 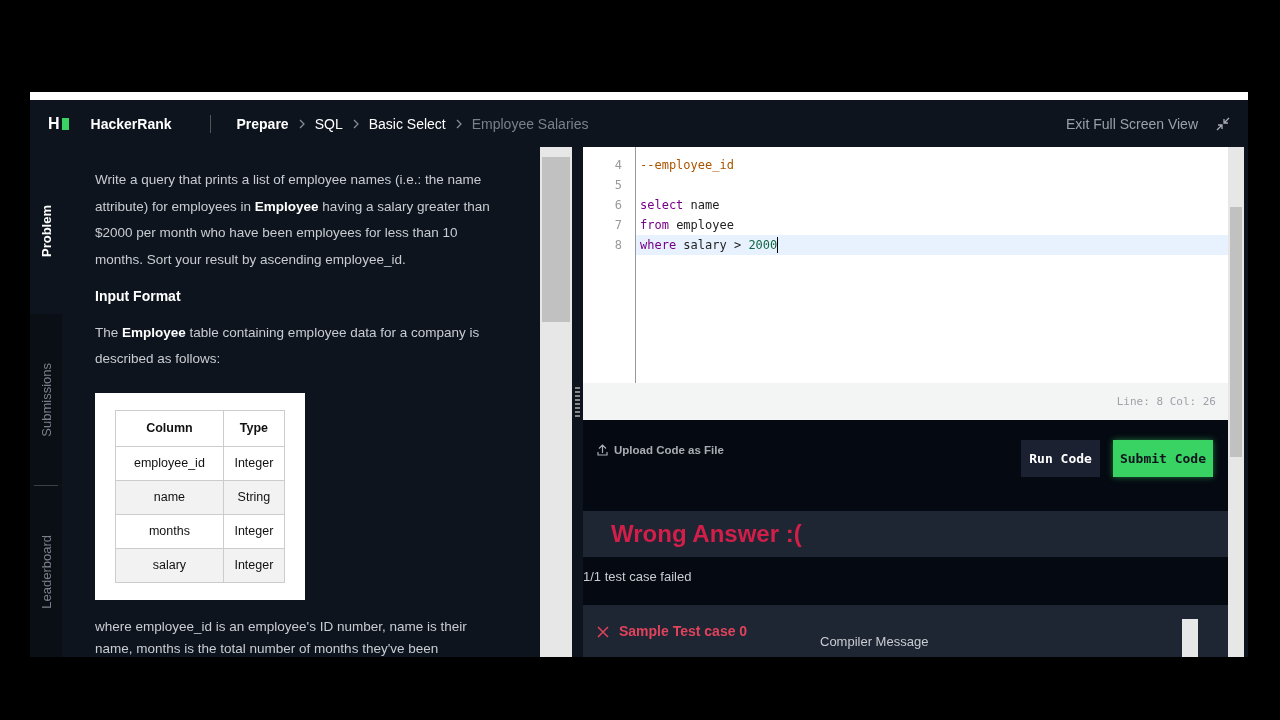 What do you see at coordinates (1223, 123) in the screenshot?
I see `collapse-icon` at bounding box center [1223, 123].